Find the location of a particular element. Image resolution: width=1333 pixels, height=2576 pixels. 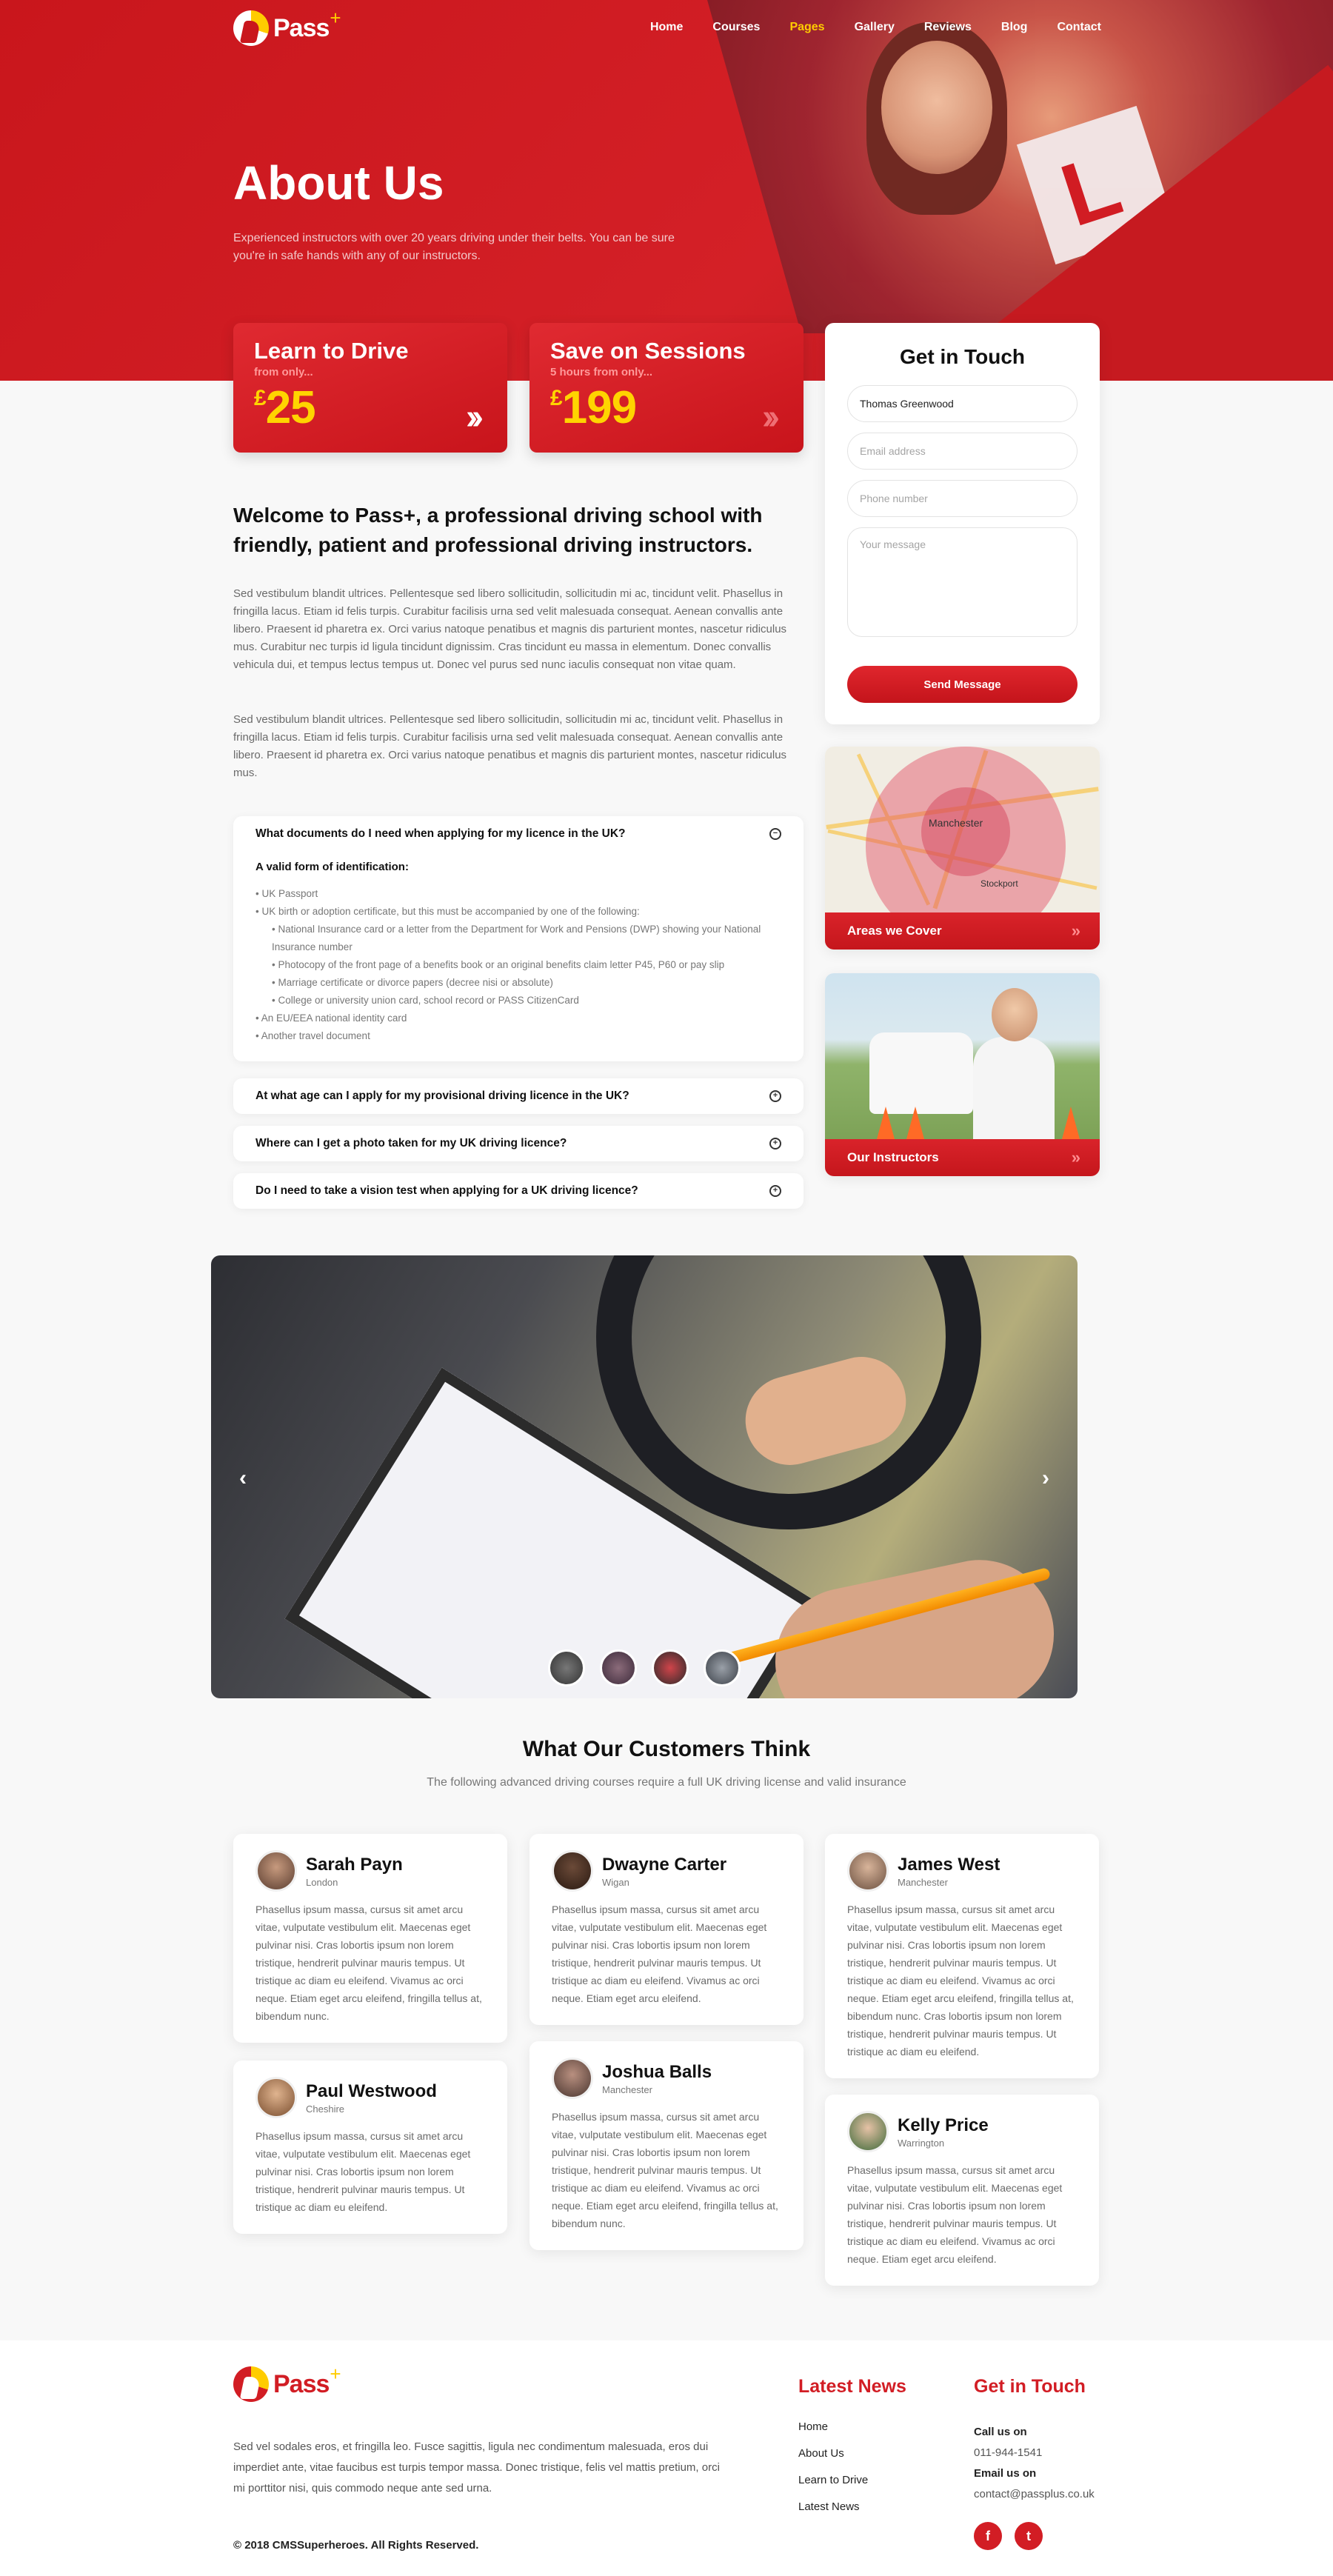

testimonial-name: Dwayne Carter is located at coordinates (664, 1864).